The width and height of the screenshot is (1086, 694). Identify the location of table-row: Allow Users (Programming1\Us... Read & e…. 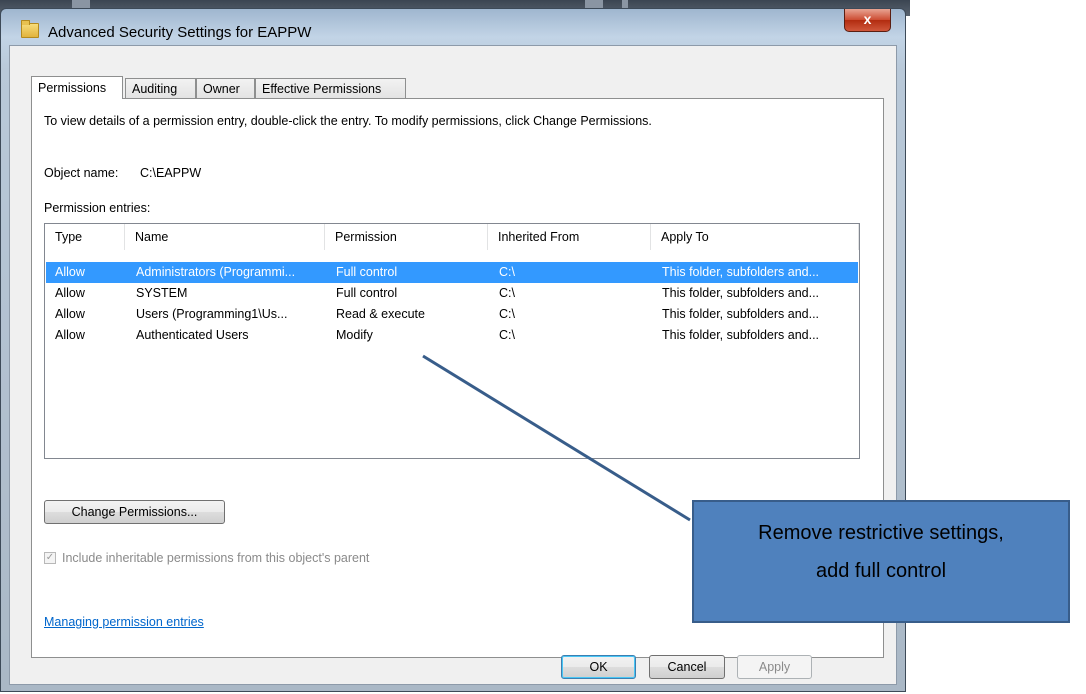
(452, 314).